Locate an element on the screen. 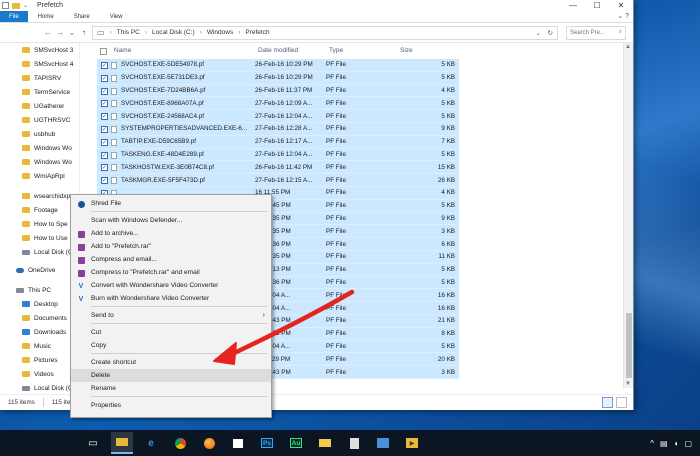 Image resolution: width=700 pixels, height=456 pixels. quick-access-dropdown-icon: ⌄ is located at coordinates (27, 6).